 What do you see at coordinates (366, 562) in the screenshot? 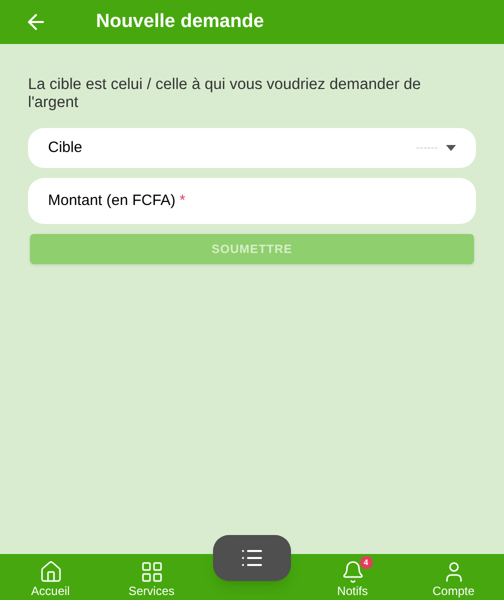
I see `notification-badge: 4` at bounding box center [366, 562].